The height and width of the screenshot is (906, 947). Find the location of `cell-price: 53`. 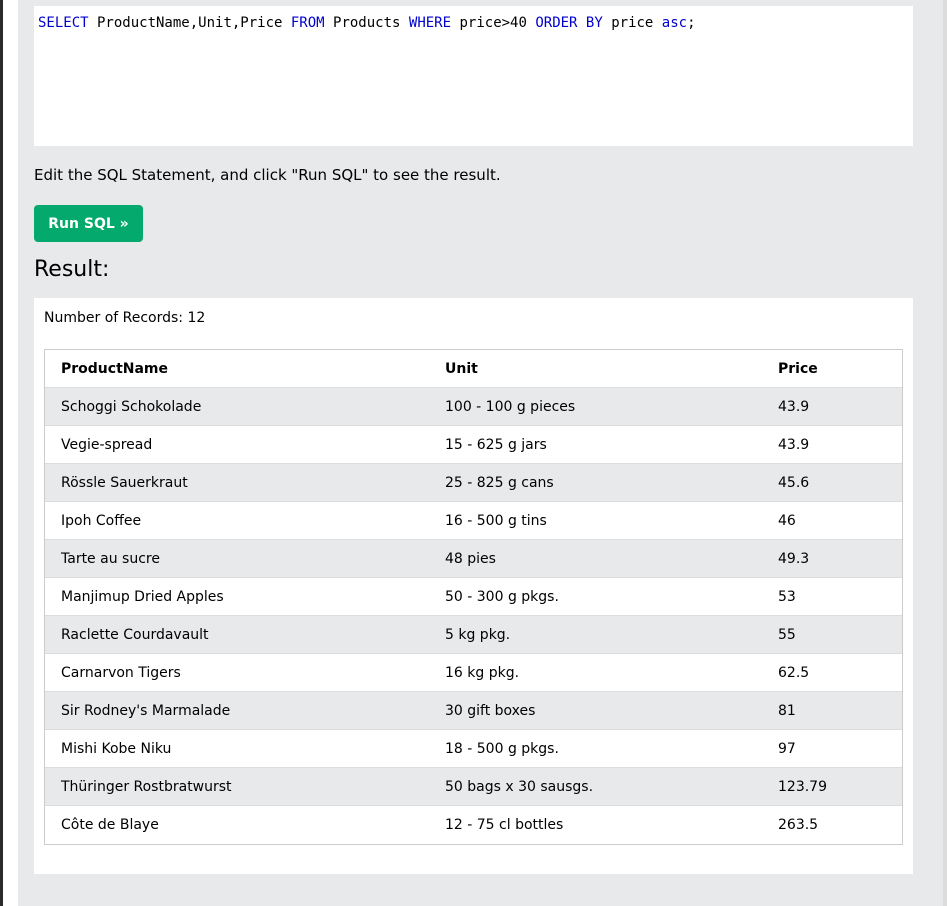

cell-price: 53 is located at coordinates (787, 596).